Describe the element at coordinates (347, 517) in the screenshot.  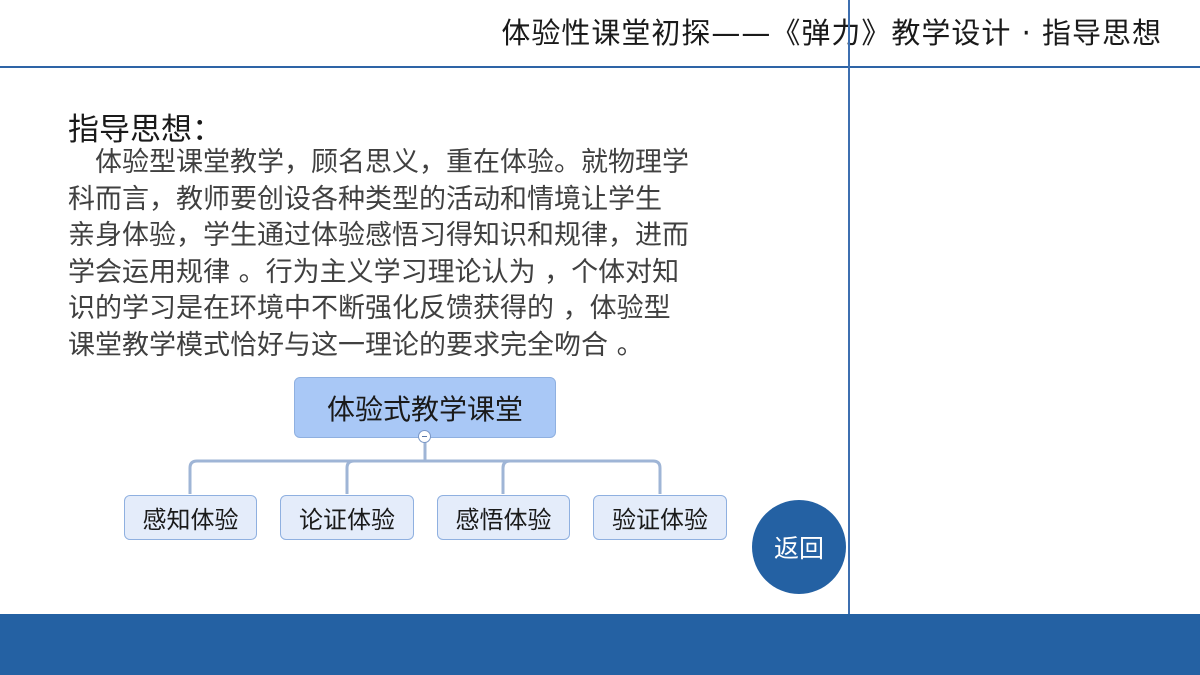
I see `mindmap-node-argument: 论证体验` at that location.